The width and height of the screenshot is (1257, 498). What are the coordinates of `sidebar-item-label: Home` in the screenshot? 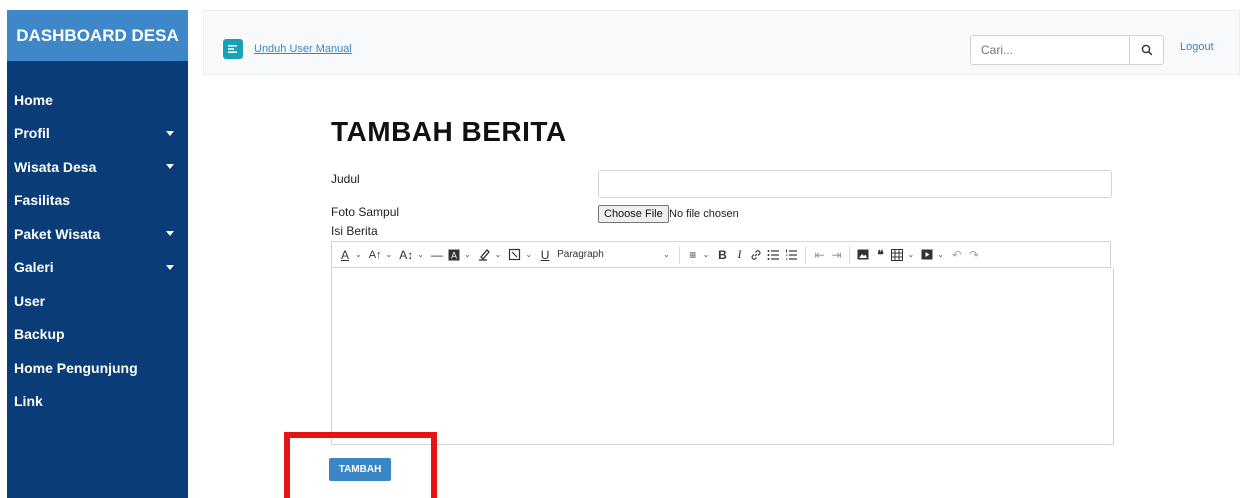 It's located at (33, 99).